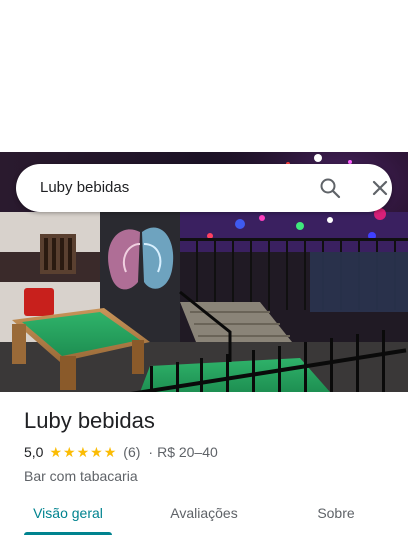 Image resolution: width=408 pixels, height=544 pixels. I want to click on close-icon, so click(380, 188).